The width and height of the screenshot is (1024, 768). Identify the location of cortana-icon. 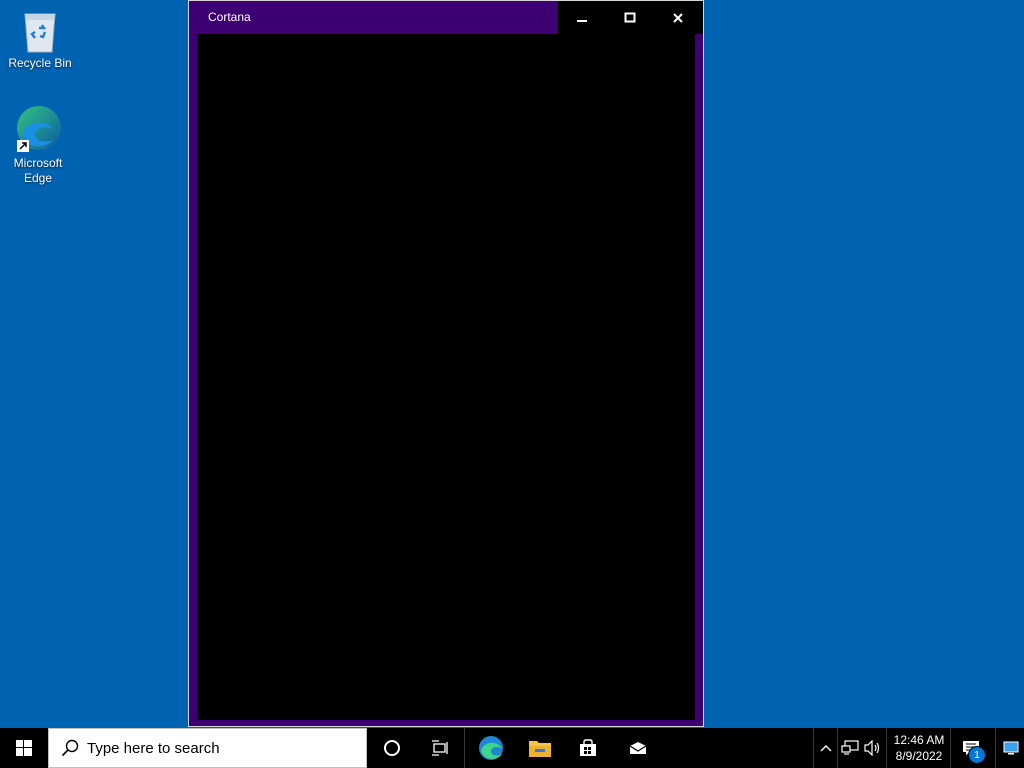
(392, 748).